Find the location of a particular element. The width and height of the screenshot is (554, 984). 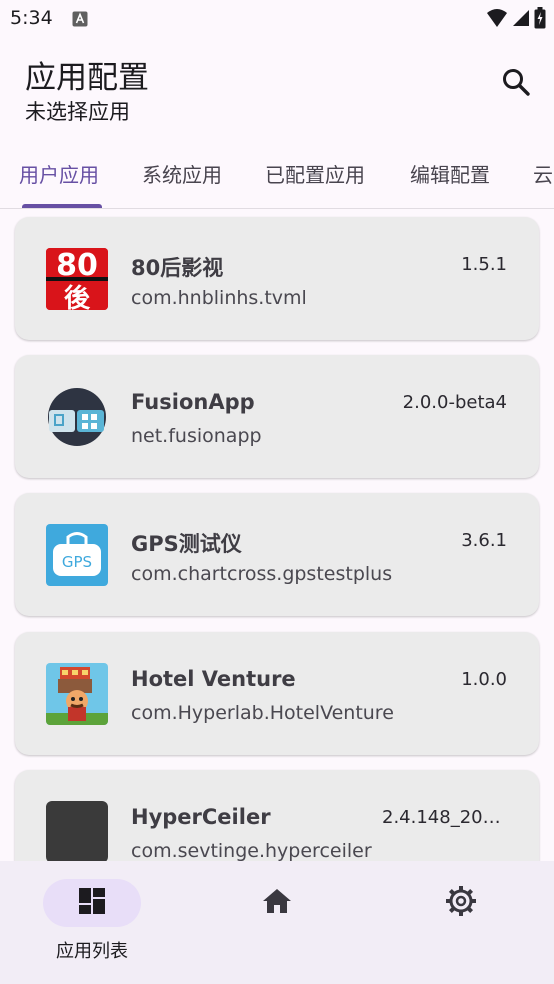

app-package: com.chartcross.gpstestplus is located at coordinates (262, 574).